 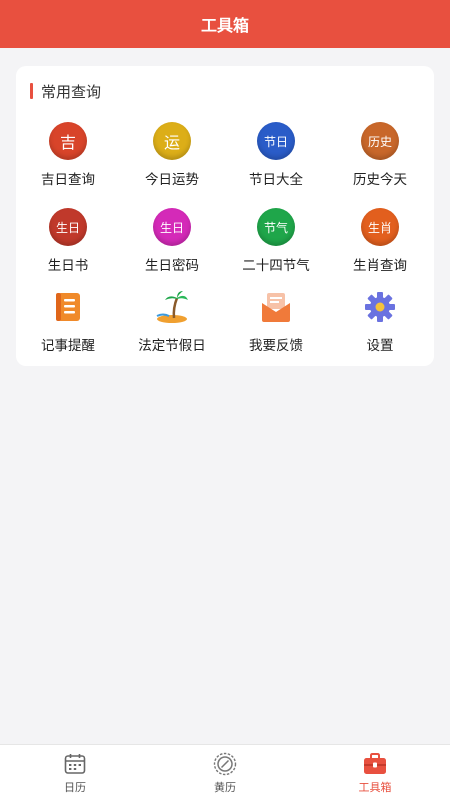 I want to click on feedback-envelope-icon, so click(x=276, y=307).